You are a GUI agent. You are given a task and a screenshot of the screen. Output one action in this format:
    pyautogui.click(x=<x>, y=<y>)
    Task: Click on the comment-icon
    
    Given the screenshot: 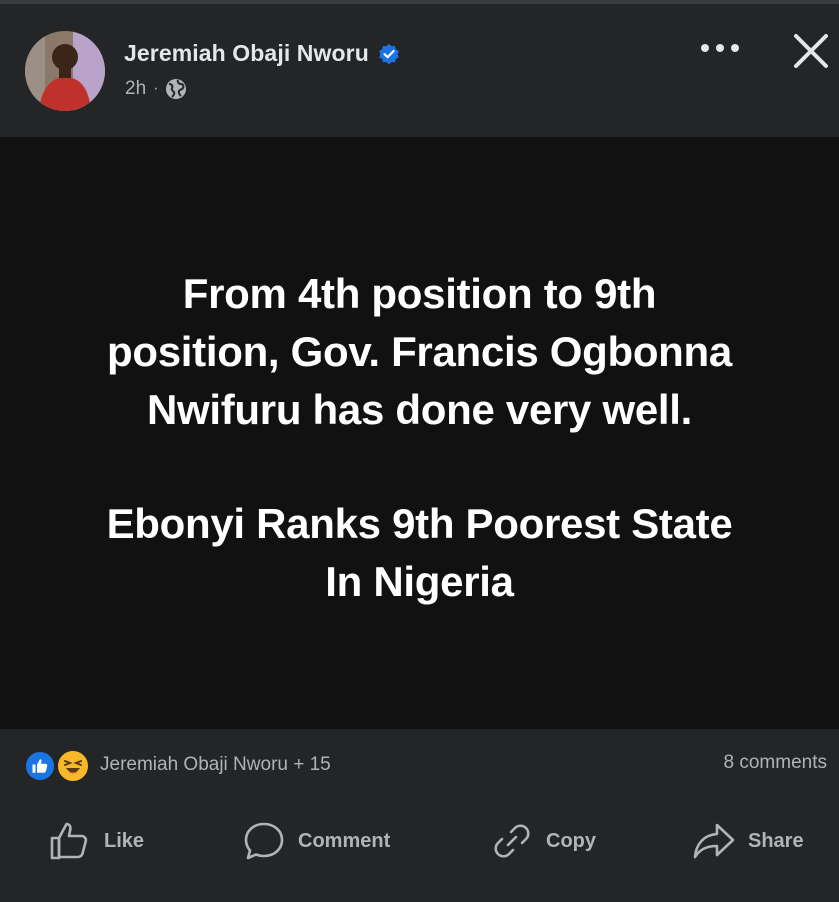 What is the action you would take?
    pyautogui.click(x=264, y=841)
    